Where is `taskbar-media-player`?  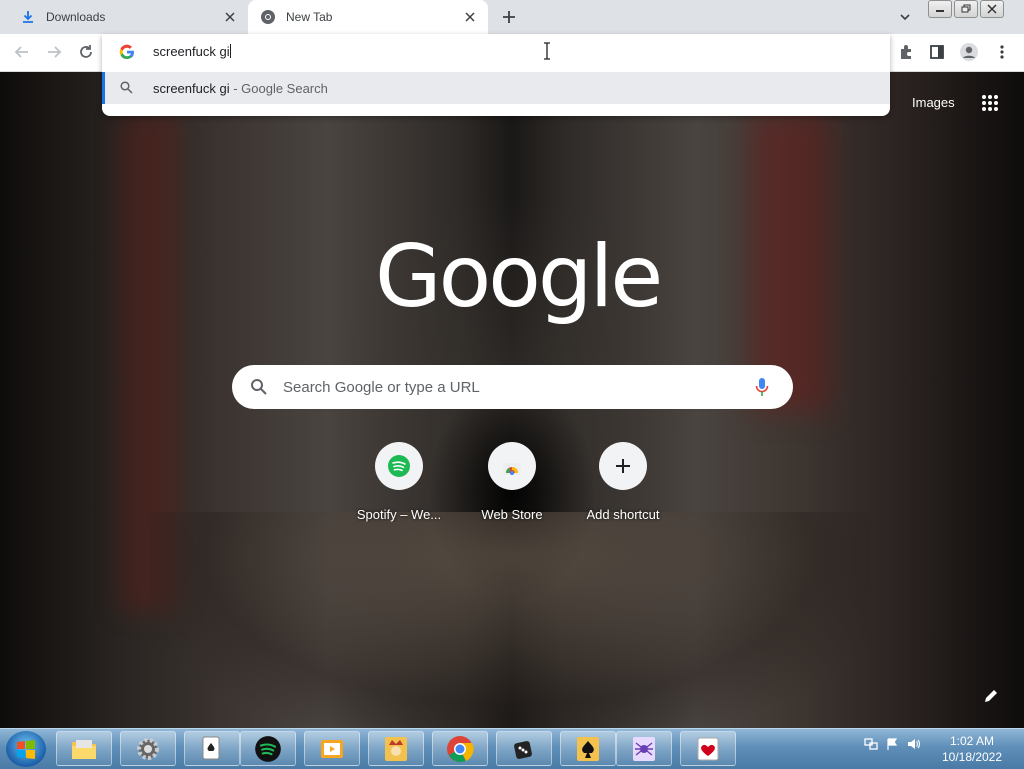
taskbar-media-player is located at coordinates (332, 748).